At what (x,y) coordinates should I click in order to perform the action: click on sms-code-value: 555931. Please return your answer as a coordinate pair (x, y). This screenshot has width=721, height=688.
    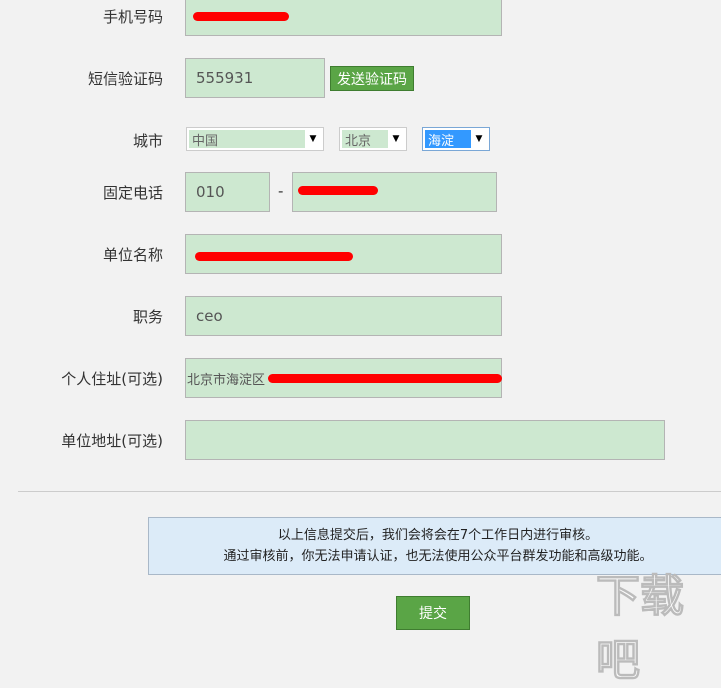
    Looking at the image, I should click on (225, 78).